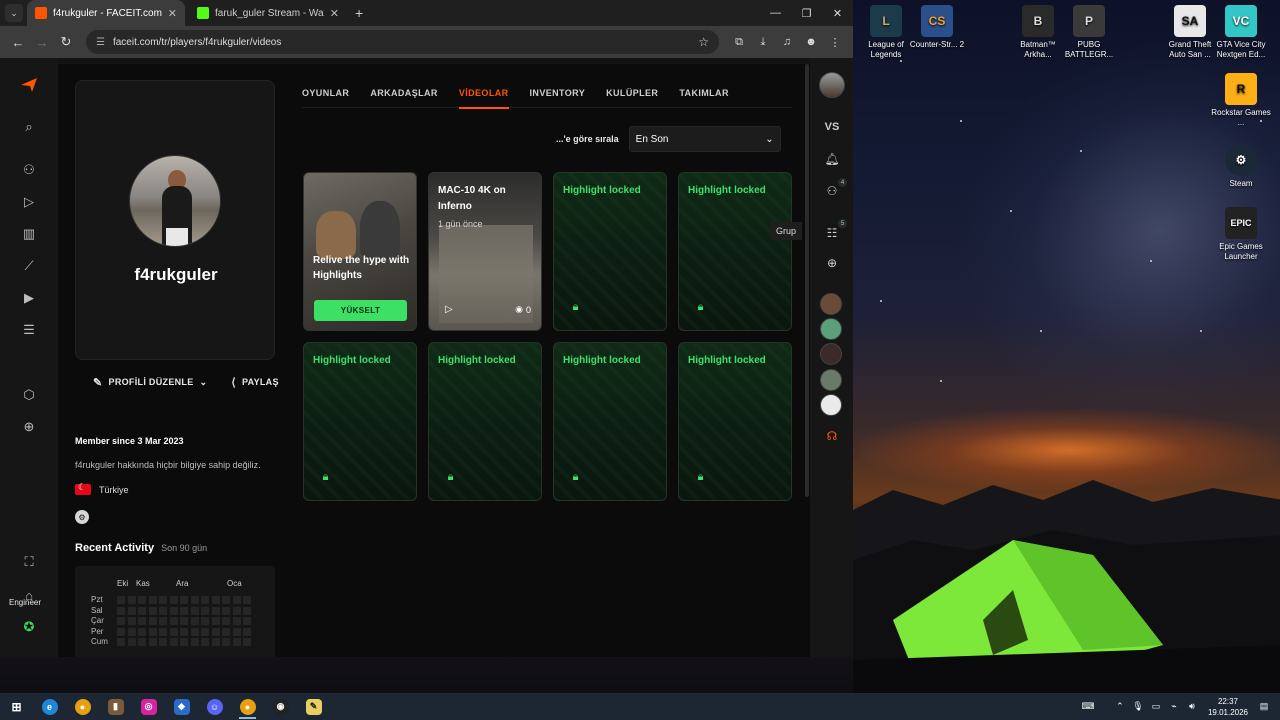 The width and height of the screenshot is (1280, 720). What do you see at coordinates (29, 395) in the screenshot?
I see `clubs-icon: ⬡` at bounding box center [29, 395].